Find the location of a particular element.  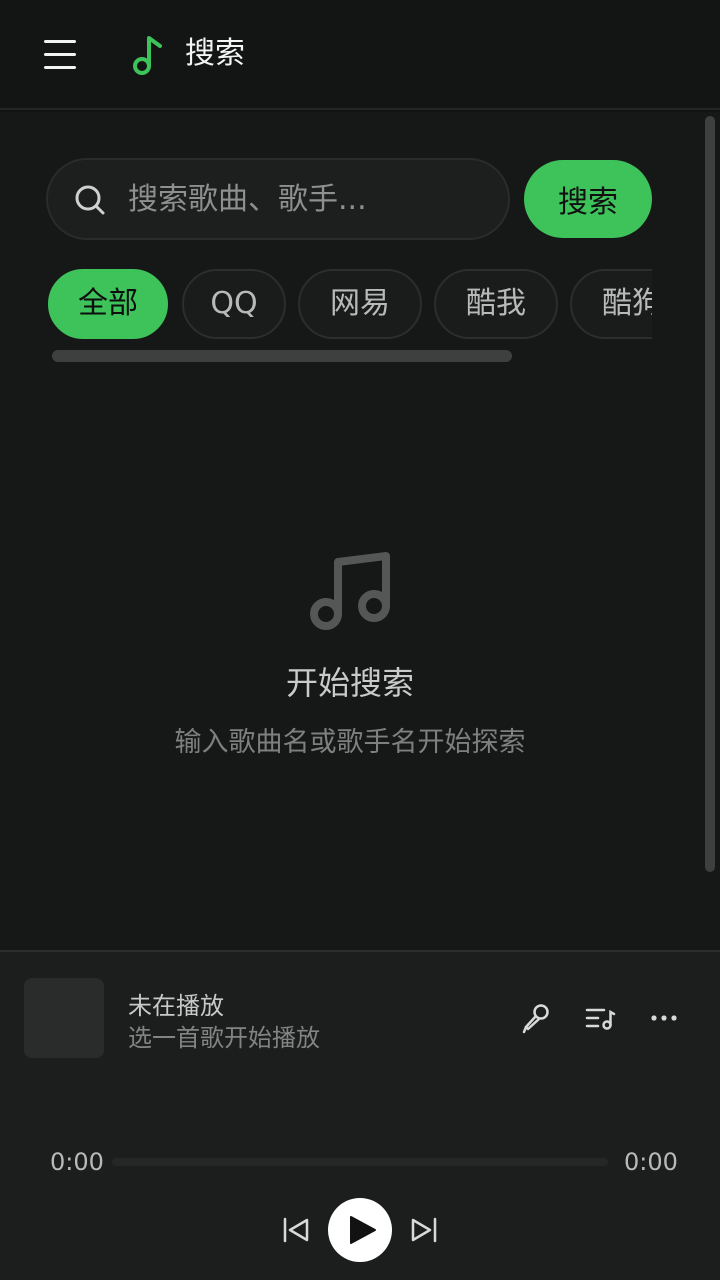

total-time: 0:00 is located at coordinates (651, 1162).